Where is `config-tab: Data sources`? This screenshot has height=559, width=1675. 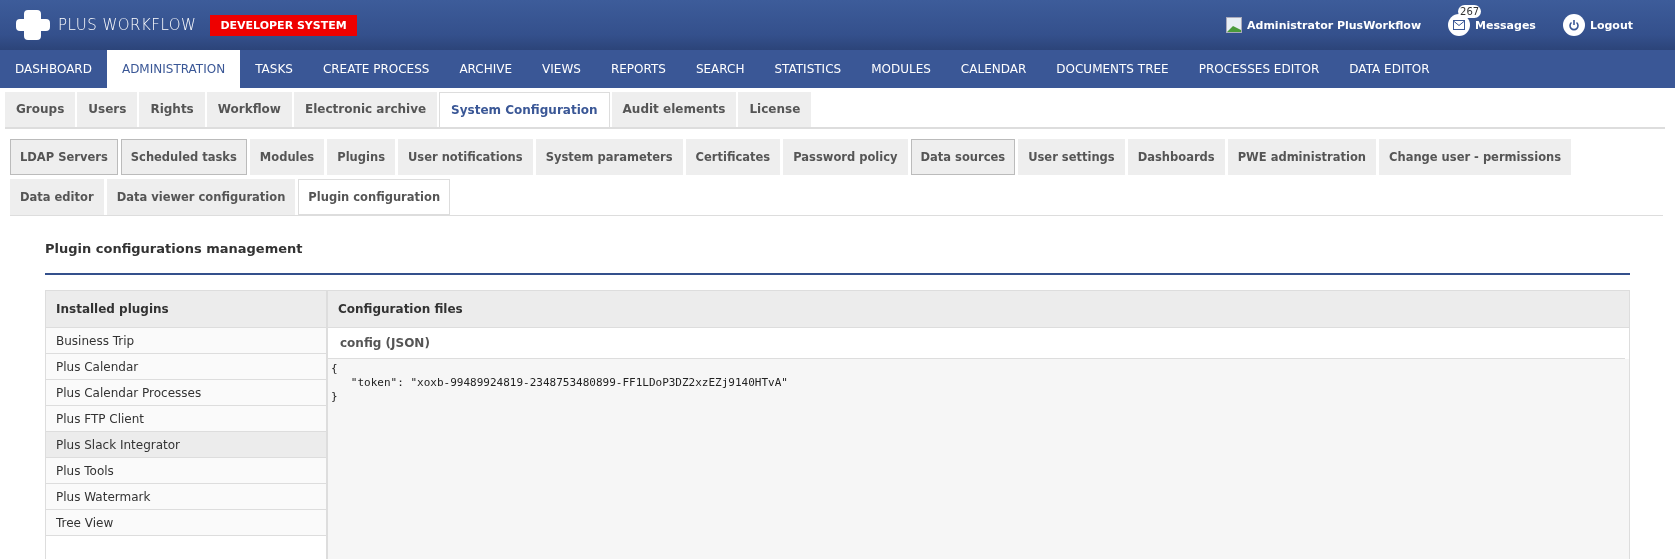 config-tab: Data sources is located at coordinates (963, 157).